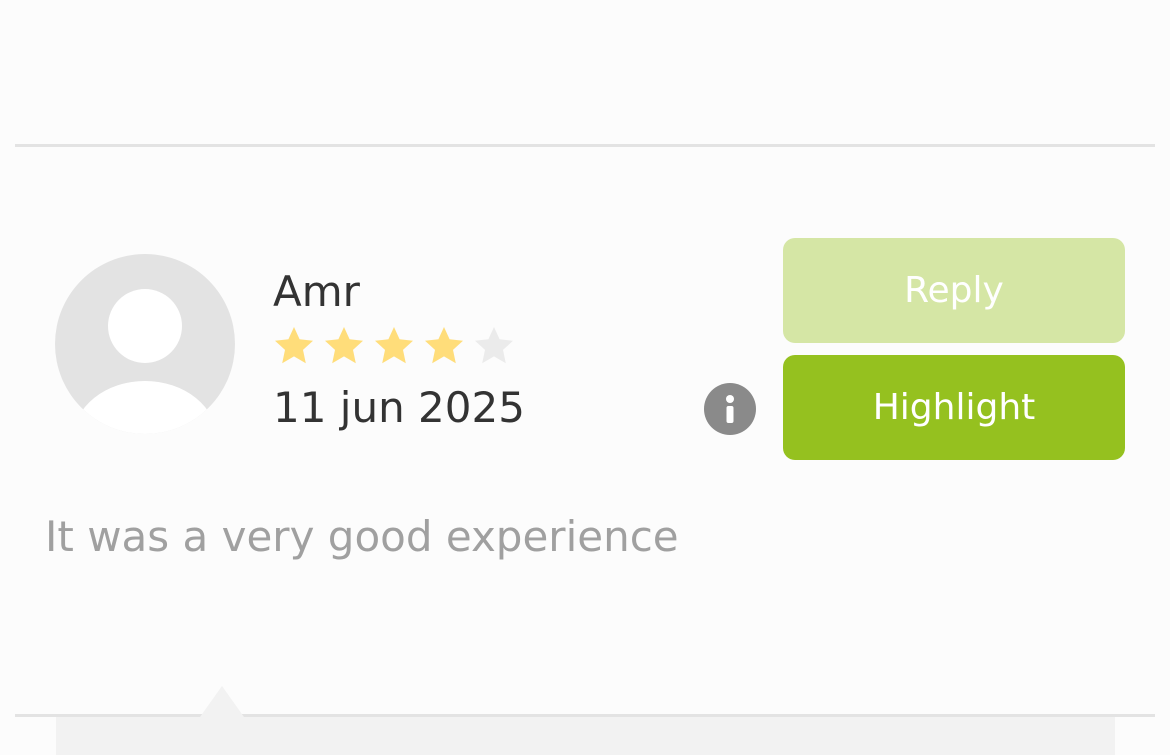  I want to click on review-date: 11 jun 2025, so click(399, 407).